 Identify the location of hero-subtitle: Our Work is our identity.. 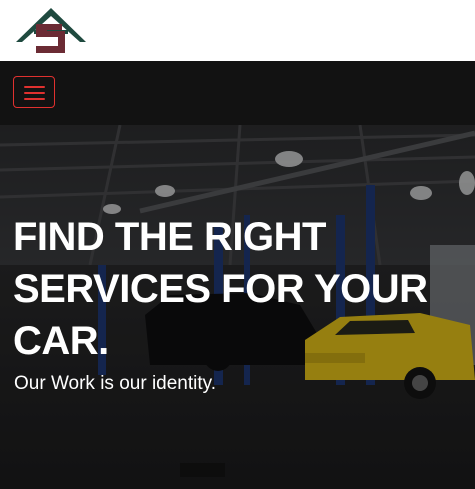
(115, 383).